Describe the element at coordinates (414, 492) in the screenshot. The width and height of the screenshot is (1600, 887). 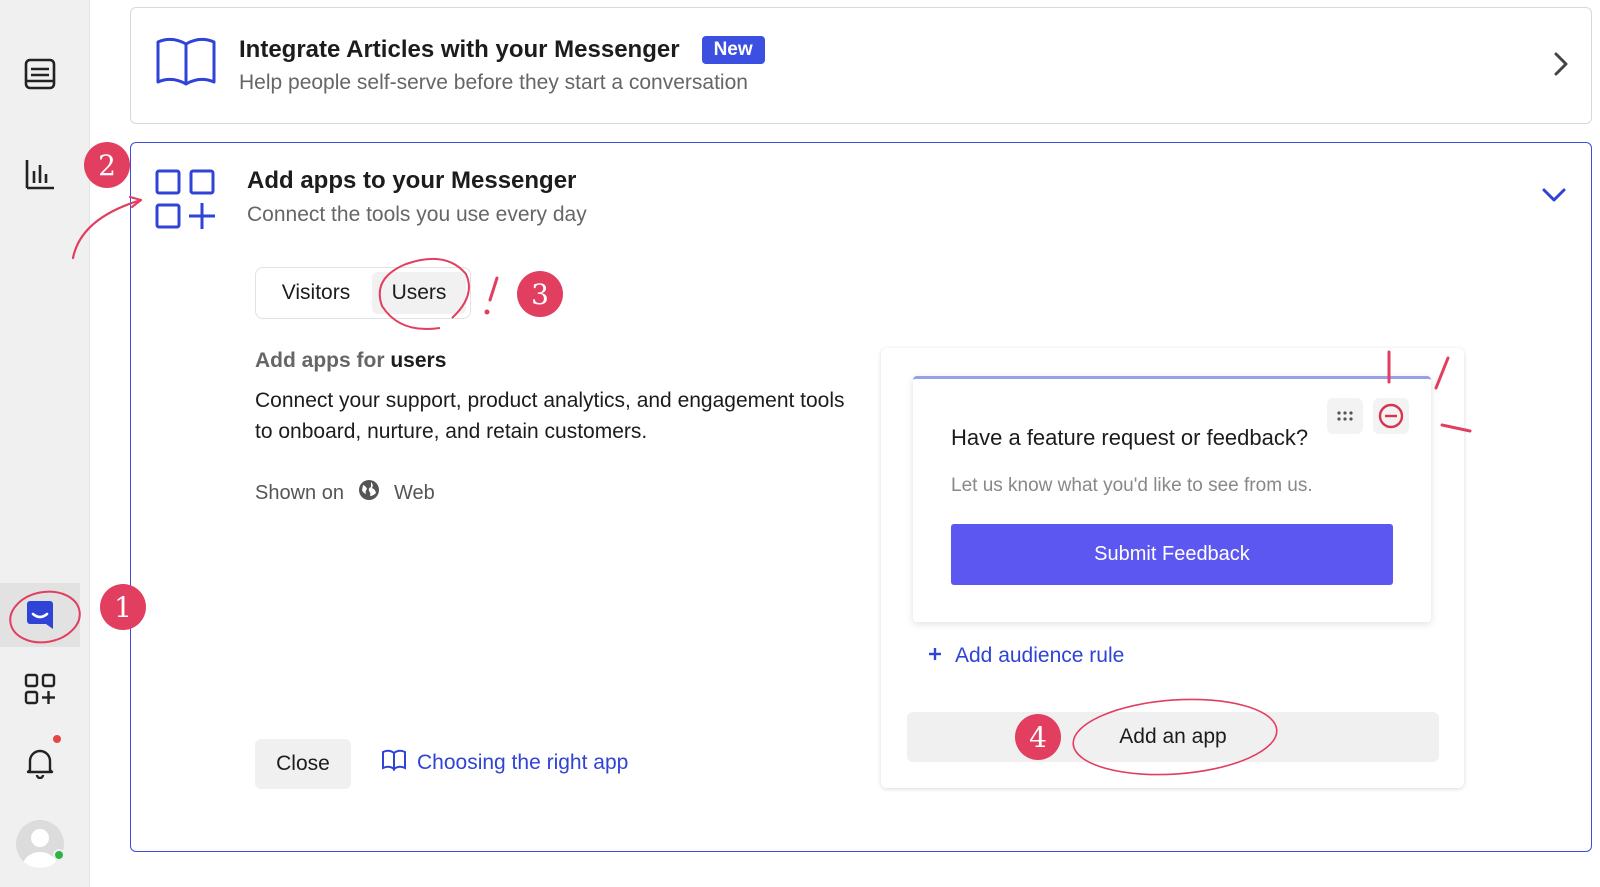
I see `shown-on-value: Web` at that location.